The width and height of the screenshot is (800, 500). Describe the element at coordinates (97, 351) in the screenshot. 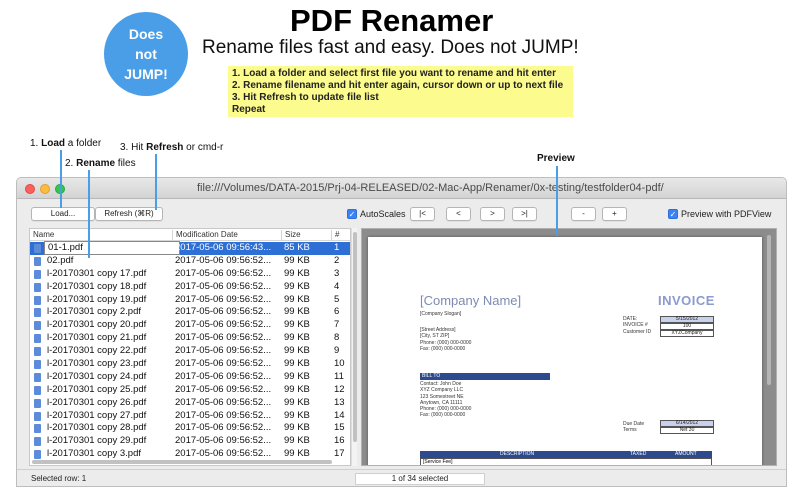

I see `file-name: l-20170301 copy 22.pdf` at that location.